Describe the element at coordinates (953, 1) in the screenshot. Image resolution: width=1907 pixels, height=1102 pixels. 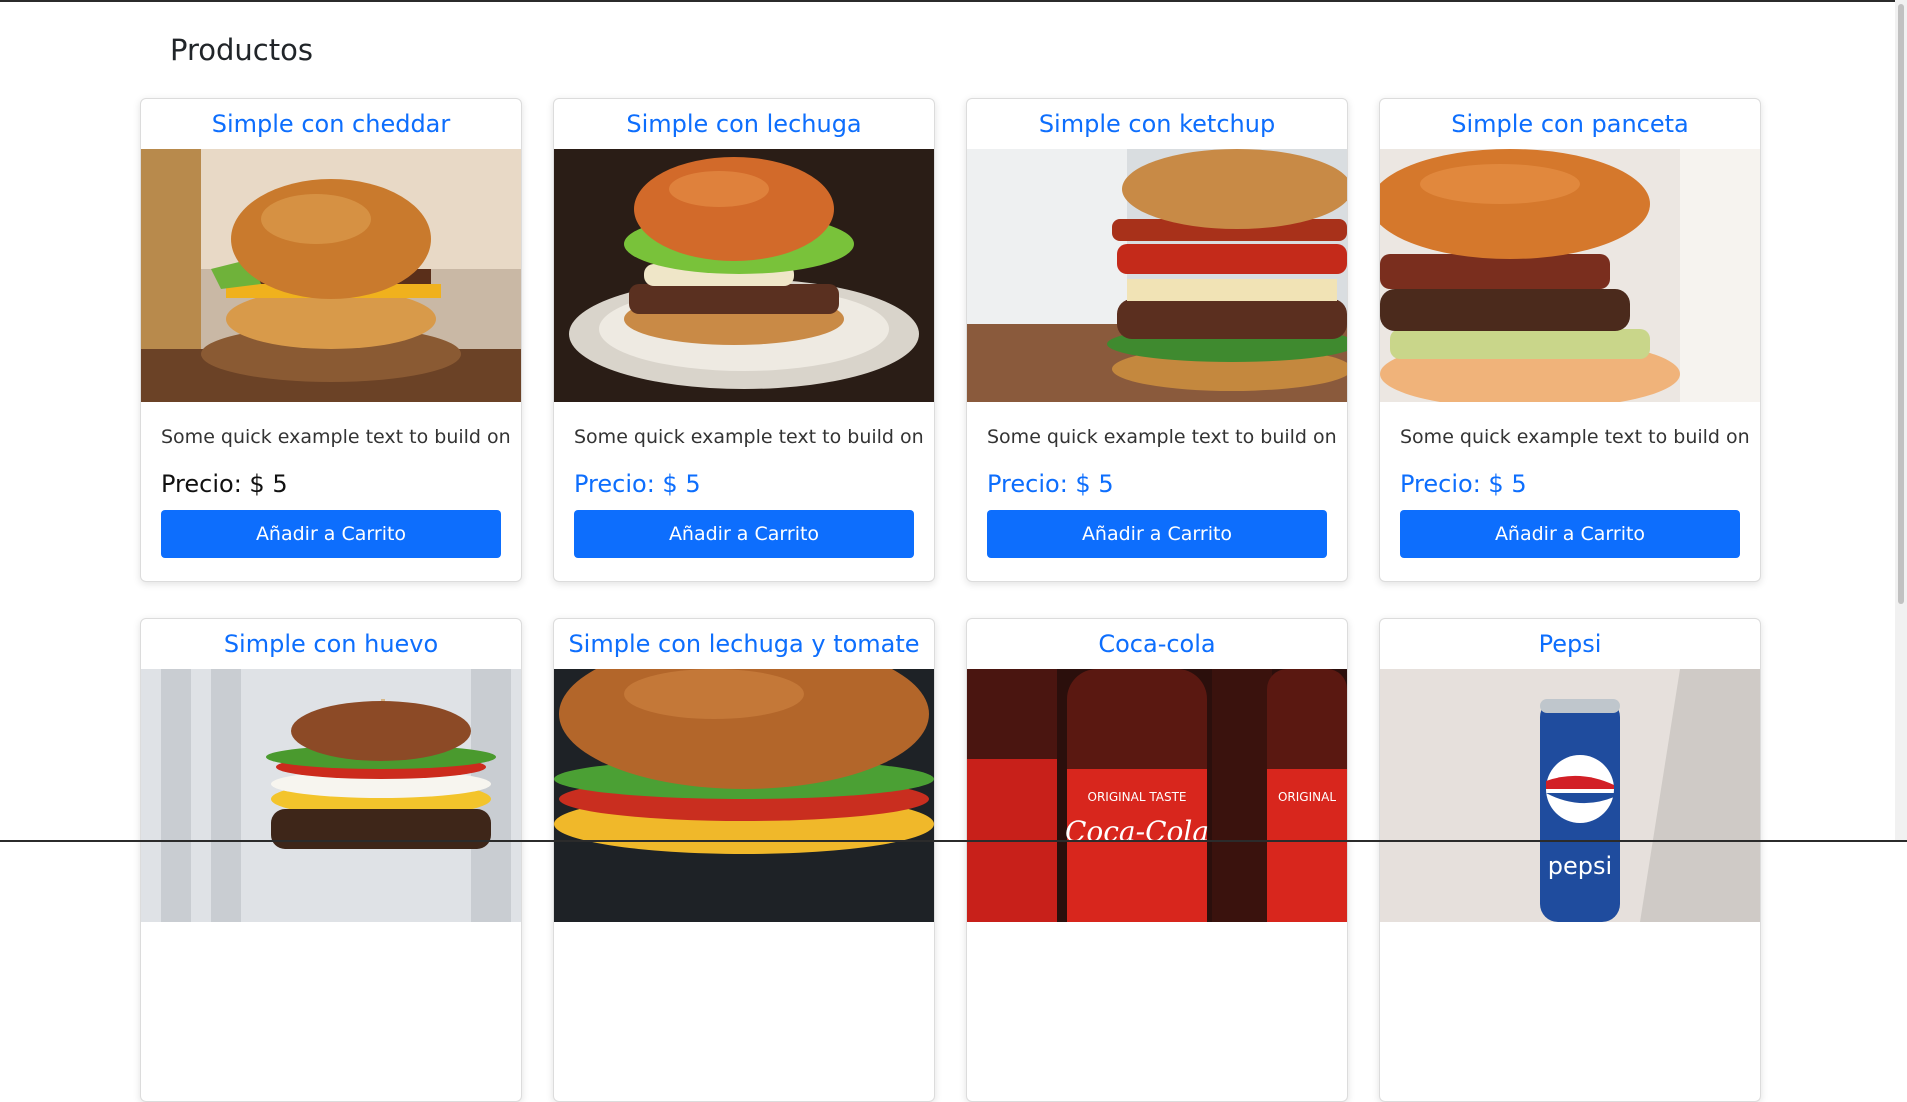
I see `window-top-border` at that location.